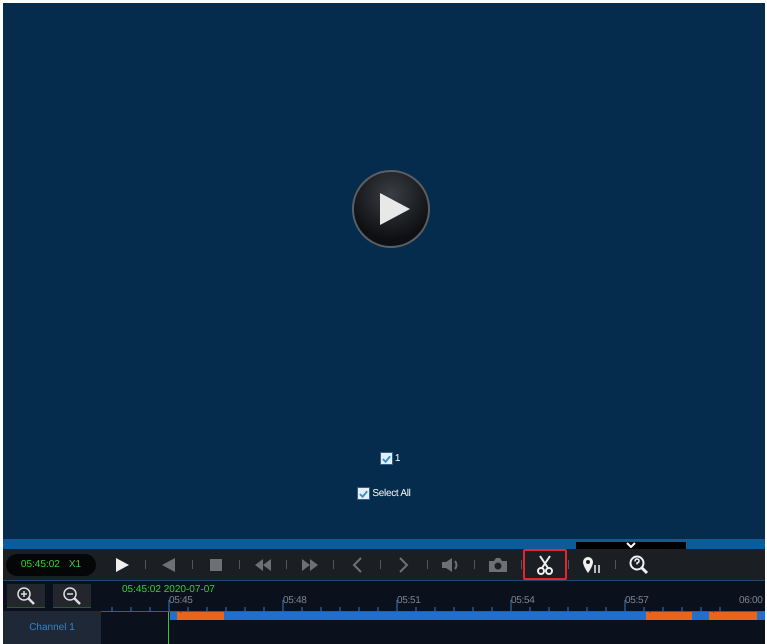  I want to click on chevron-down-icon, so click(631, 545).